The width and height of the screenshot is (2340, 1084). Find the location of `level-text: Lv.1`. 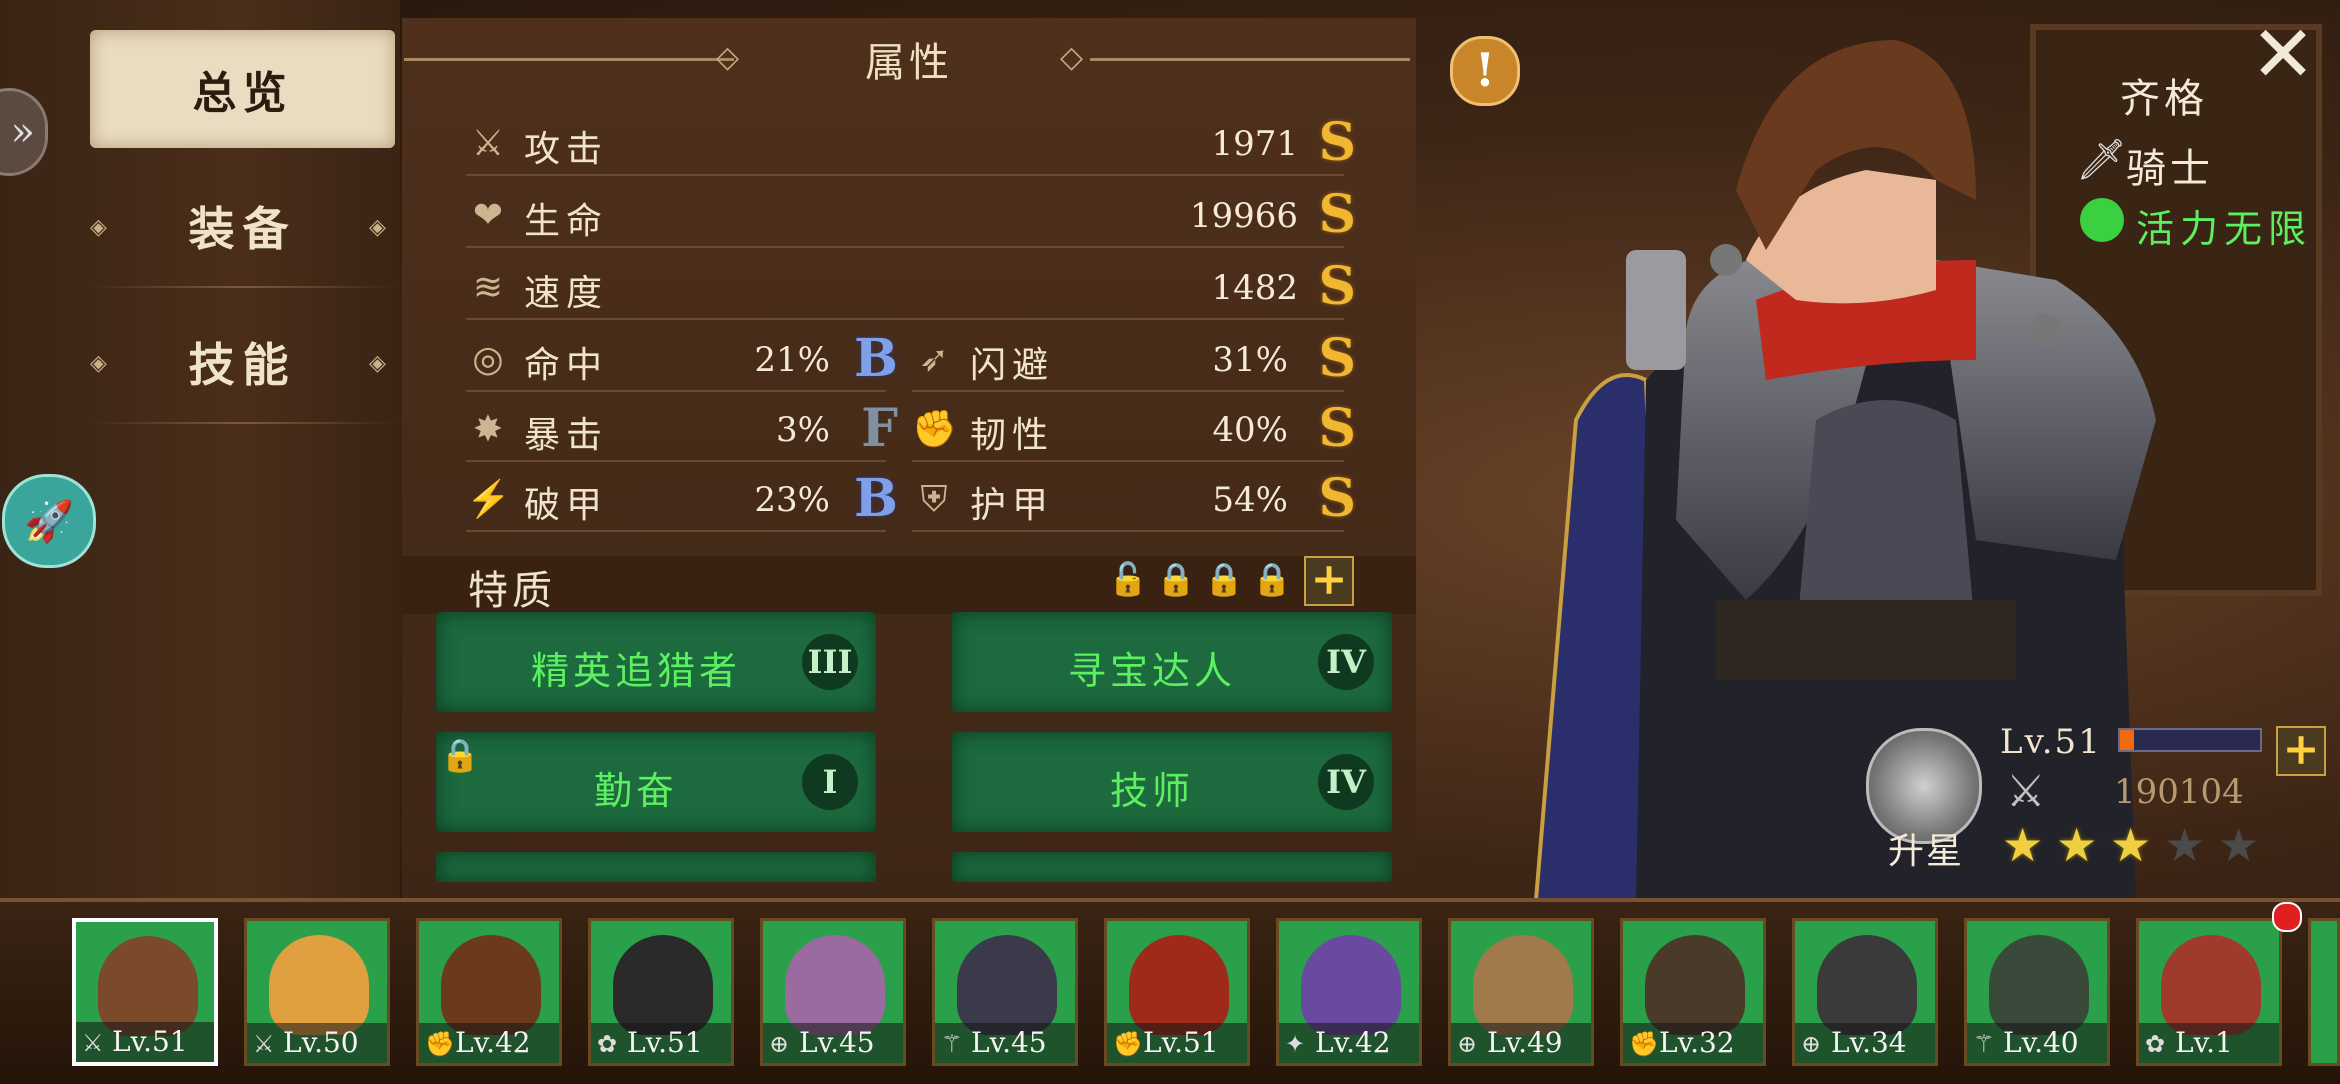

level-text: Lv.1 is located at coordinates (2204, 1042).